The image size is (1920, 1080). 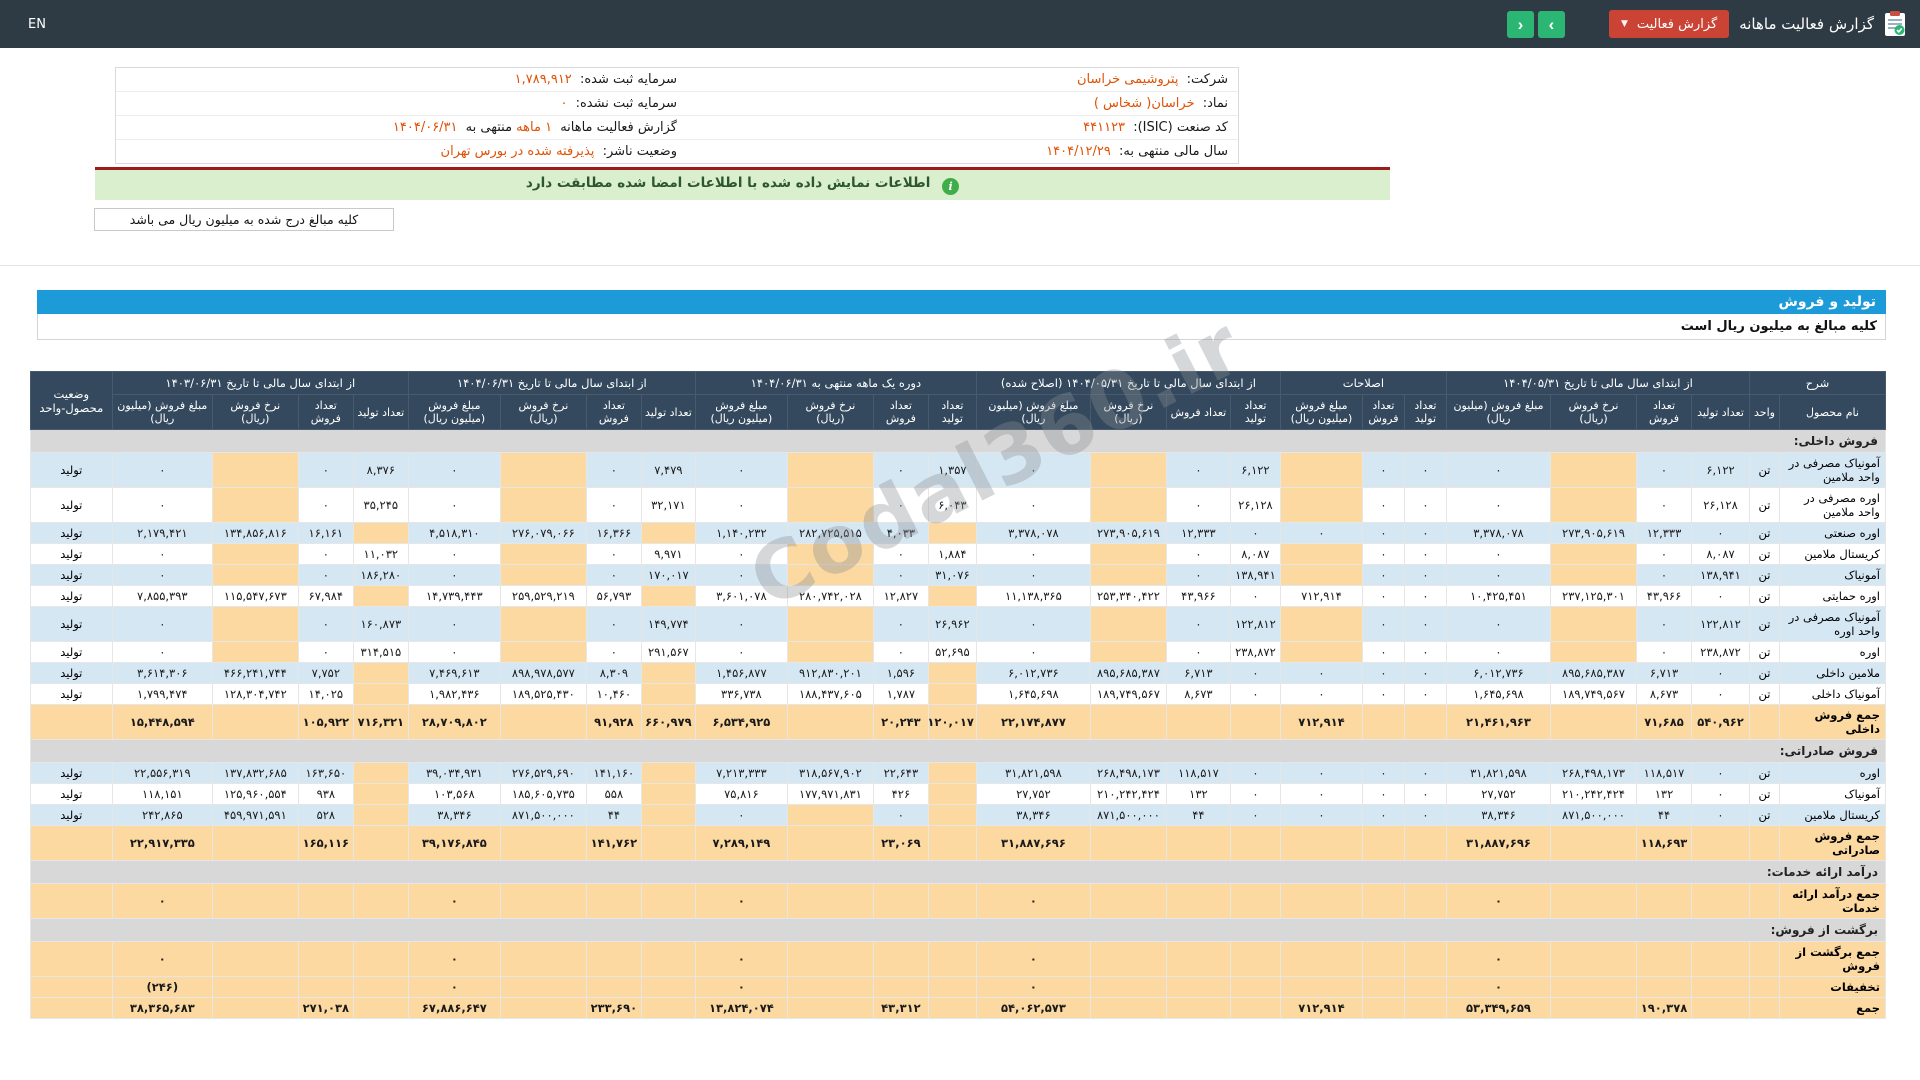 What do you see at coordinates (668, 722) in the screenshot?
I see `value-cell: ۶۶۰,۹۷۹` at bounding box center [668, 722].